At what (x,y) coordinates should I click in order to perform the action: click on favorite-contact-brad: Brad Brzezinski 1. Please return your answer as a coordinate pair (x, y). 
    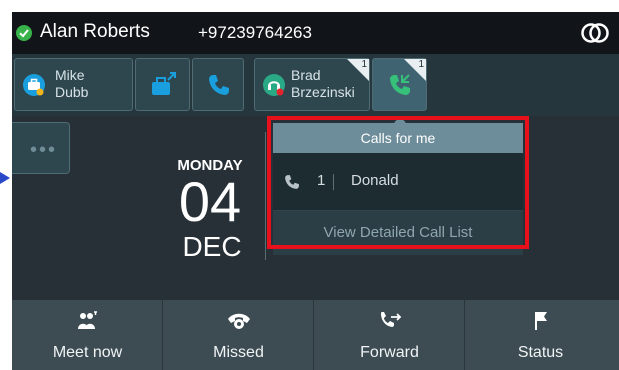
    Looking at the image, I should click on (312, 84).